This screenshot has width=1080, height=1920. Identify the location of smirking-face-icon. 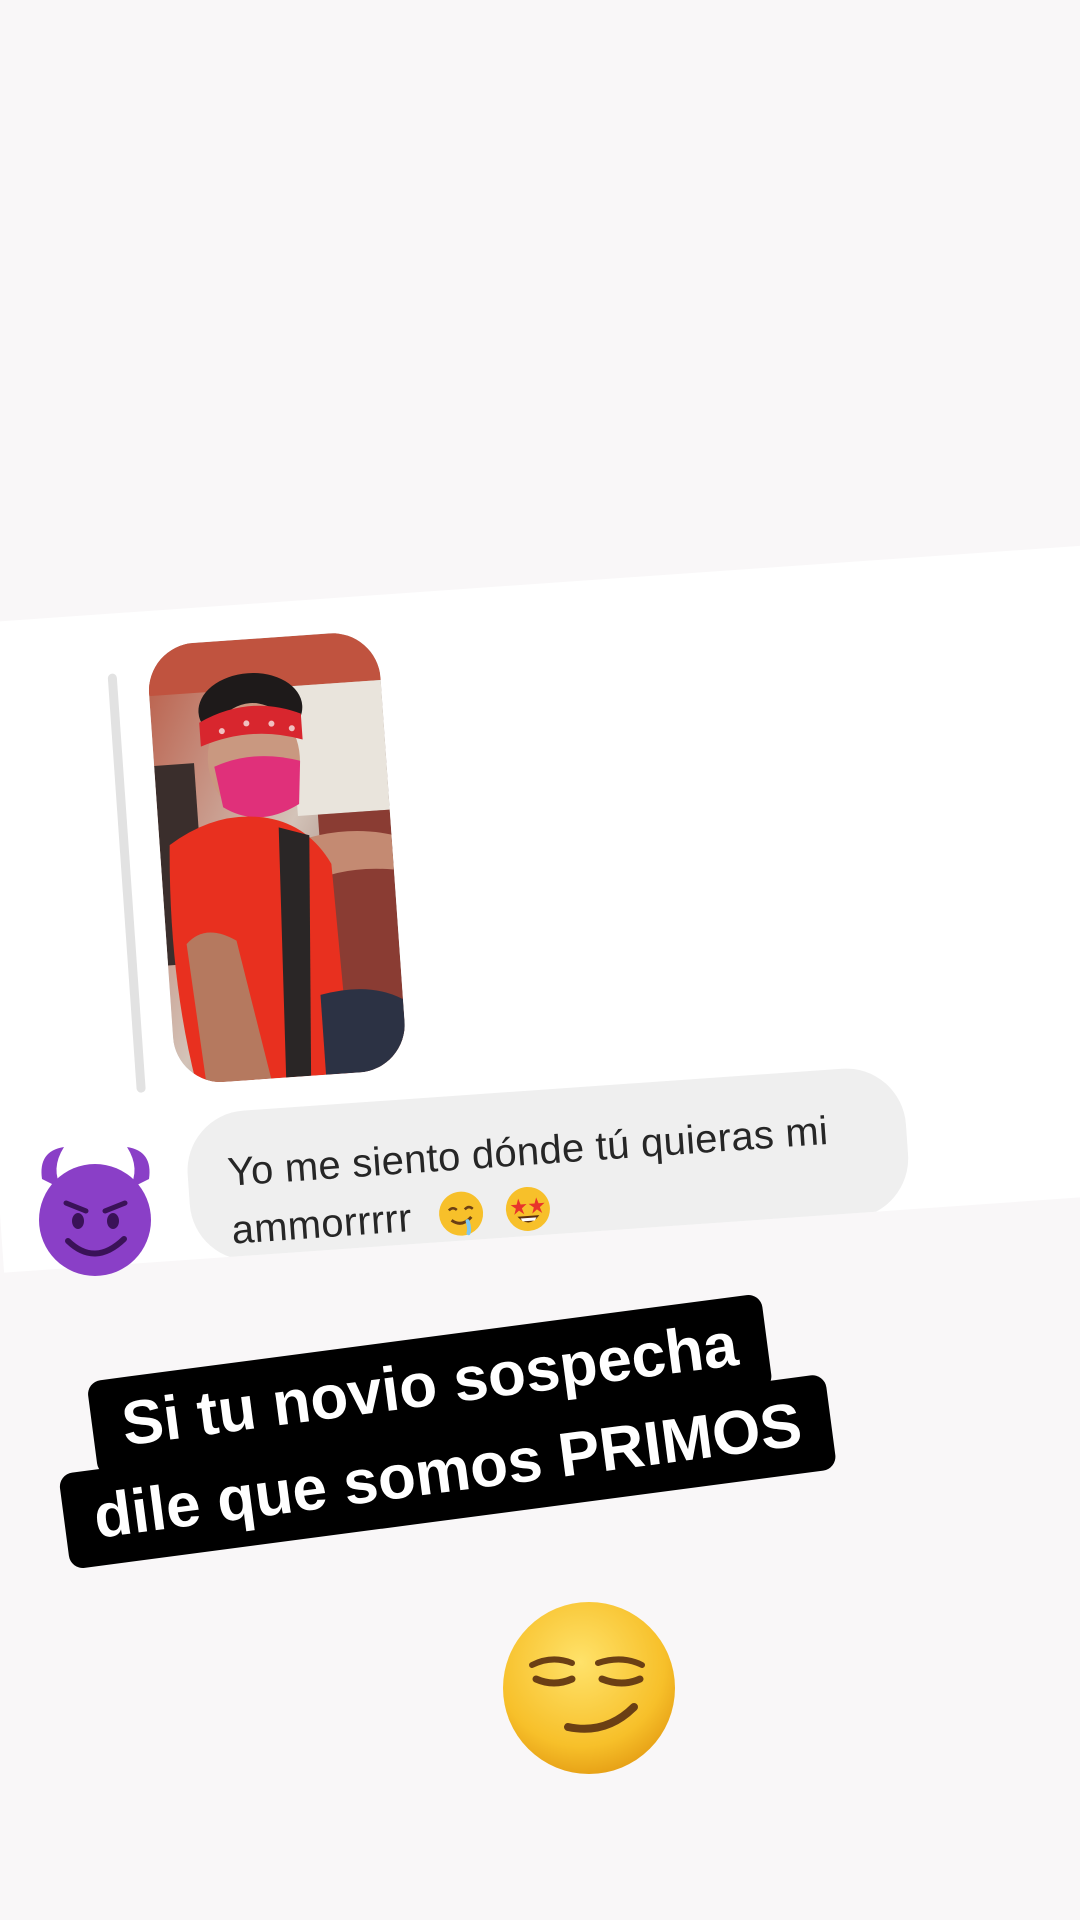
(589, 1688).